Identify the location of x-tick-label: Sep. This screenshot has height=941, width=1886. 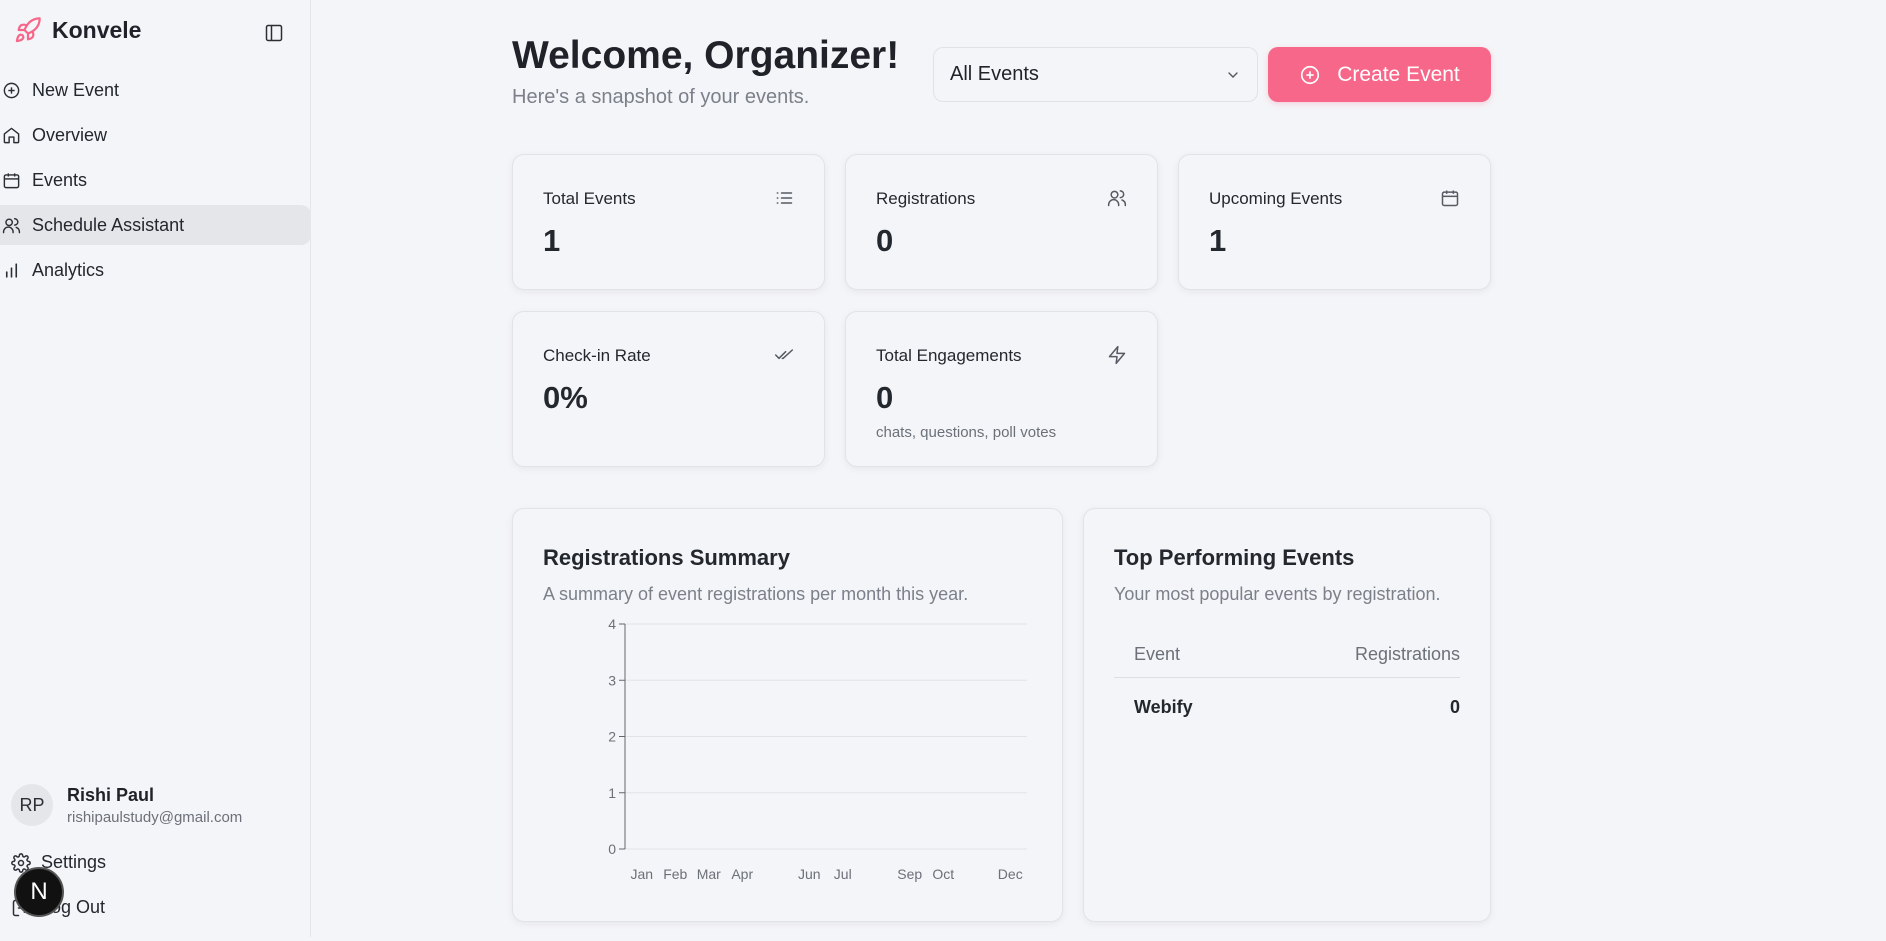
(909, 874).